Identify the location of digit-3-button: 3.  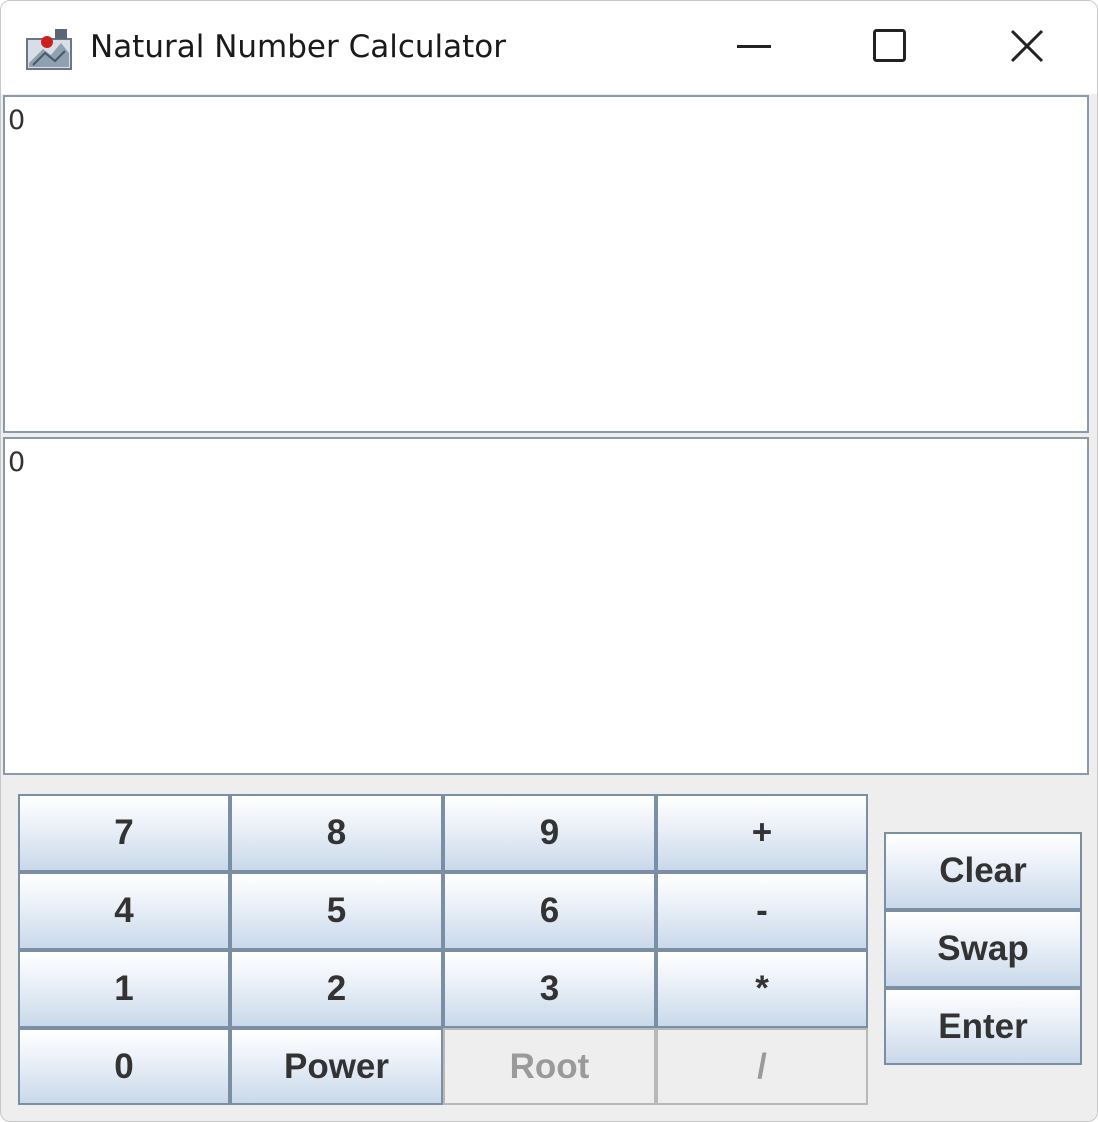
(549, 989).